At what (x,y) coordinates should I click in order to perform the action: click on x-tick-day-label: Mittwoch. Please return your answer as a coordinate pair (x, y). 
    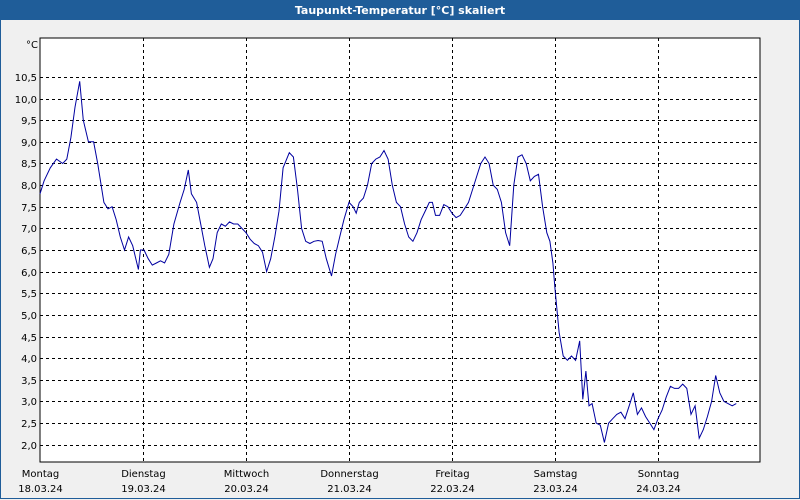
    Looking at the image, I should click on (246, 474).